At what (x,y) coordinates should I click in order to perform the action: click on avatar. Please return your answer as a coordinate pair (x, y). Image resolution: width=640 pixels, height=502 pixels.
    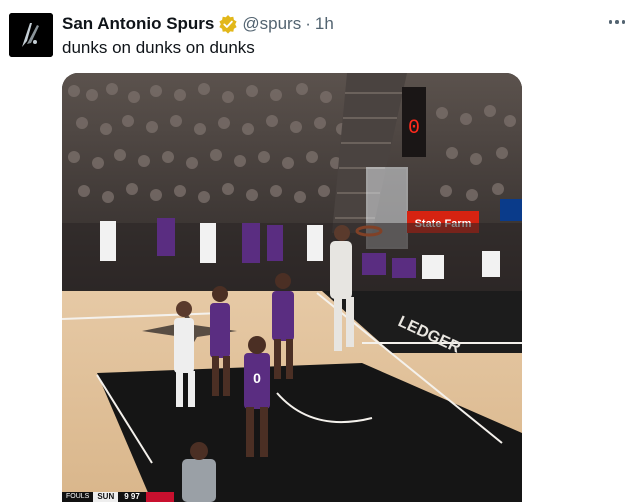
    Looking at the image, I should click on (31, 35).